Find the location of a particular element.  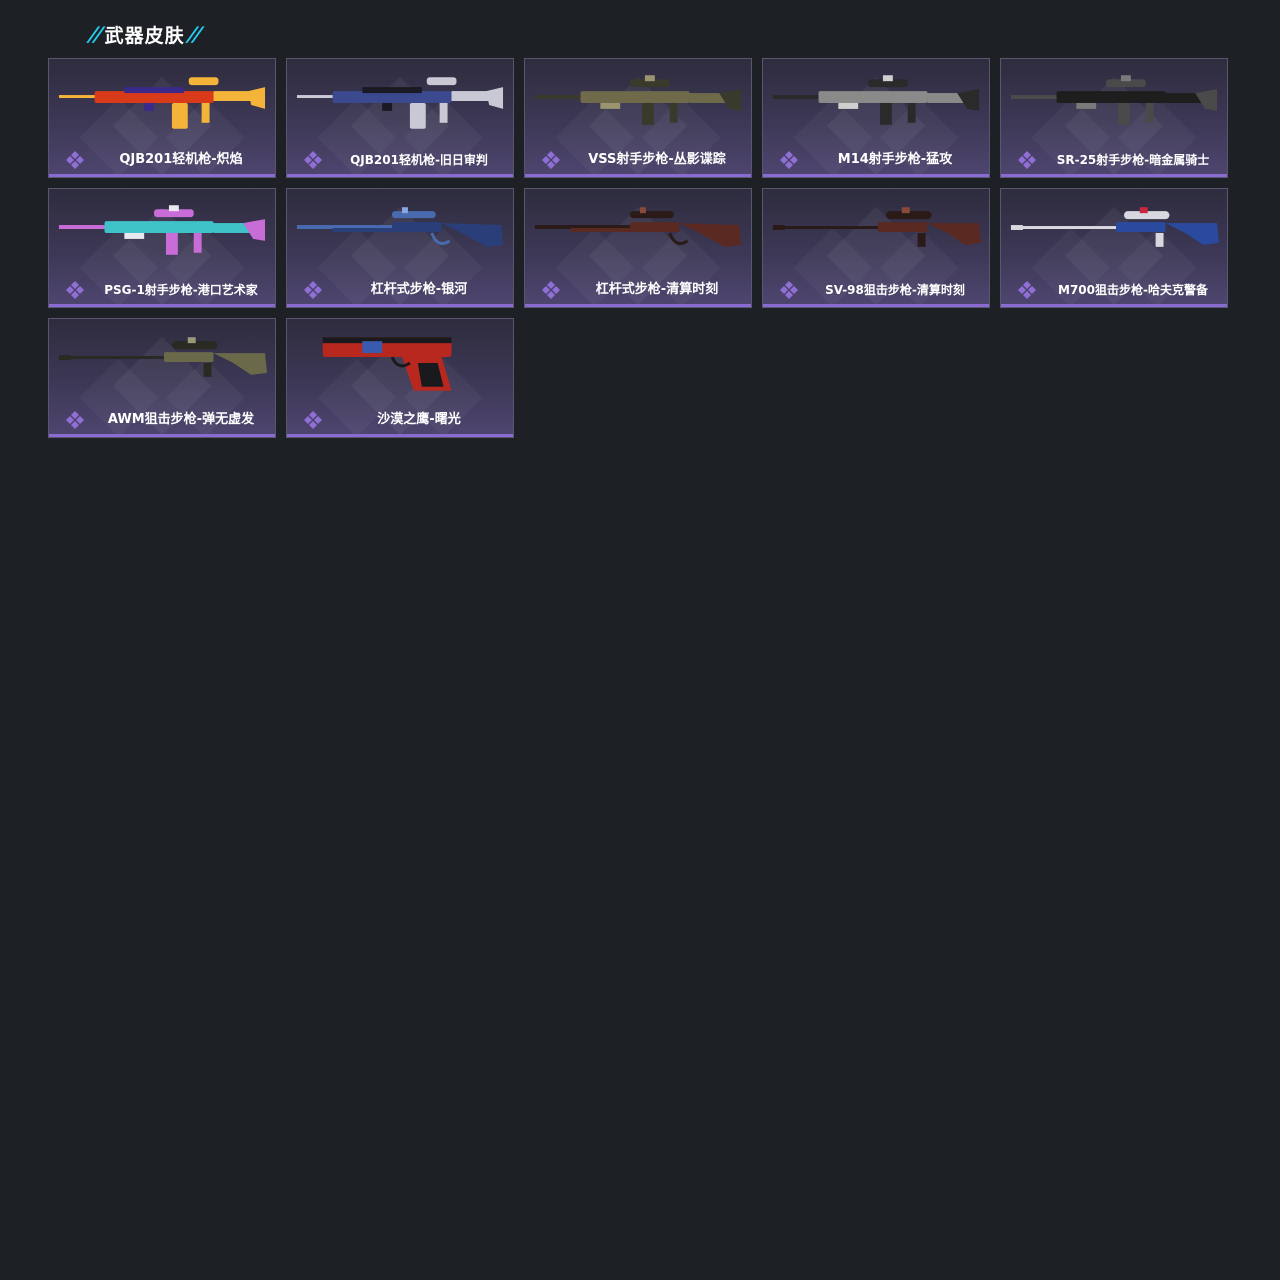

skin-name: M14射手步枪-猛攻 is located at coordinates (895, 159).